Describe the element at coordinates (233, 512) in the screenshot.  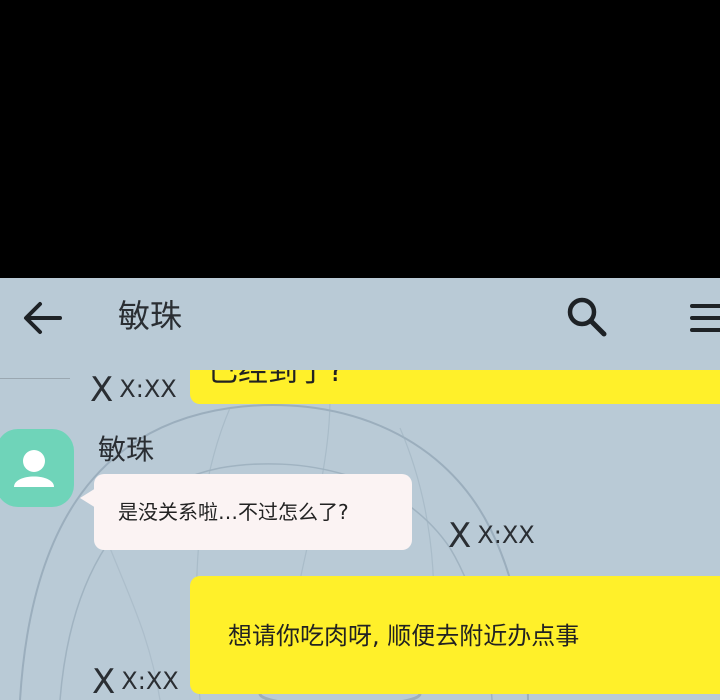
I see `message-text: 是没关系啦…不过怎么了?` at that location.